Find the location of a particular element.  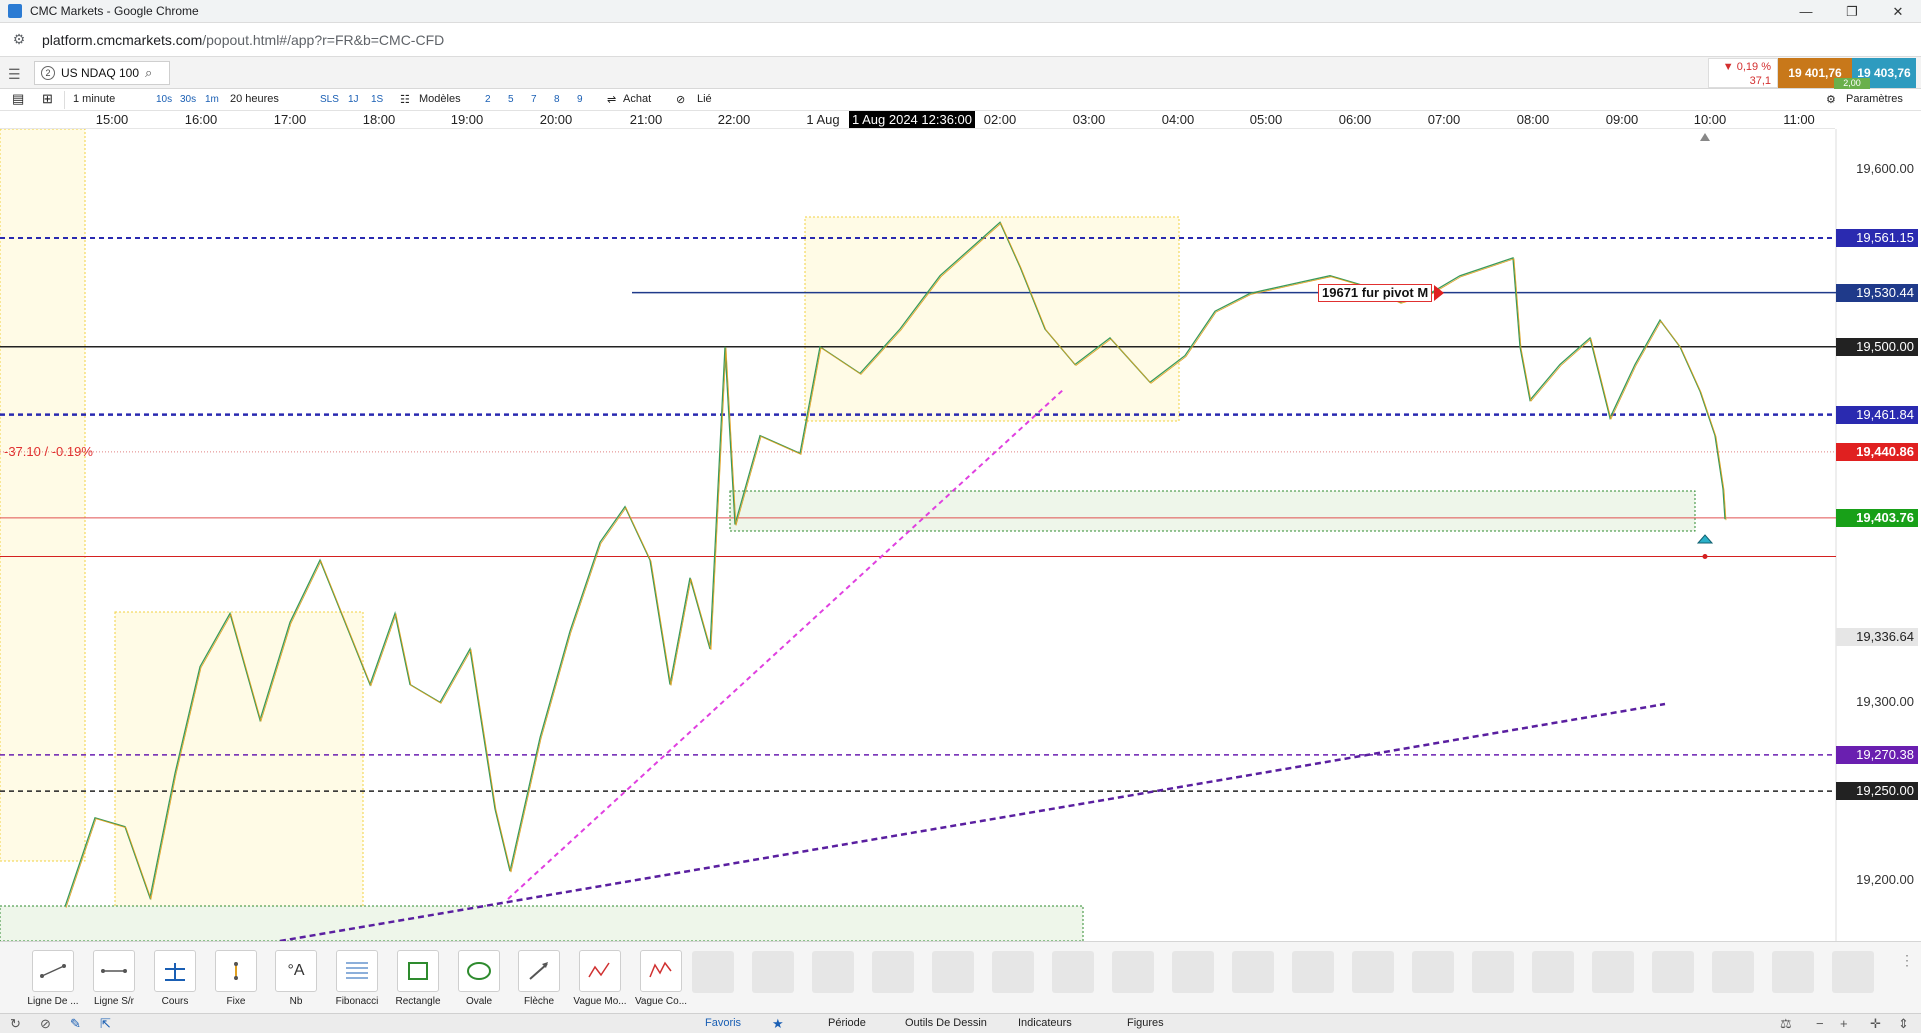

panel-grip-icon: ⋮ is located at coordinates (1907, 960).